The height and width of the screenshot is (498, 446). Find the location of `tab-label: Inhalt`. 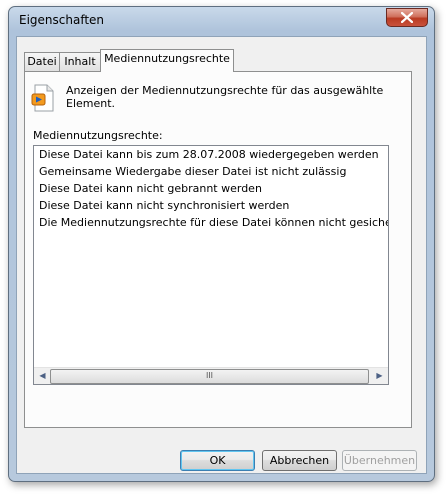

tab-label: Inhalt is located at coordinates (80, 61).